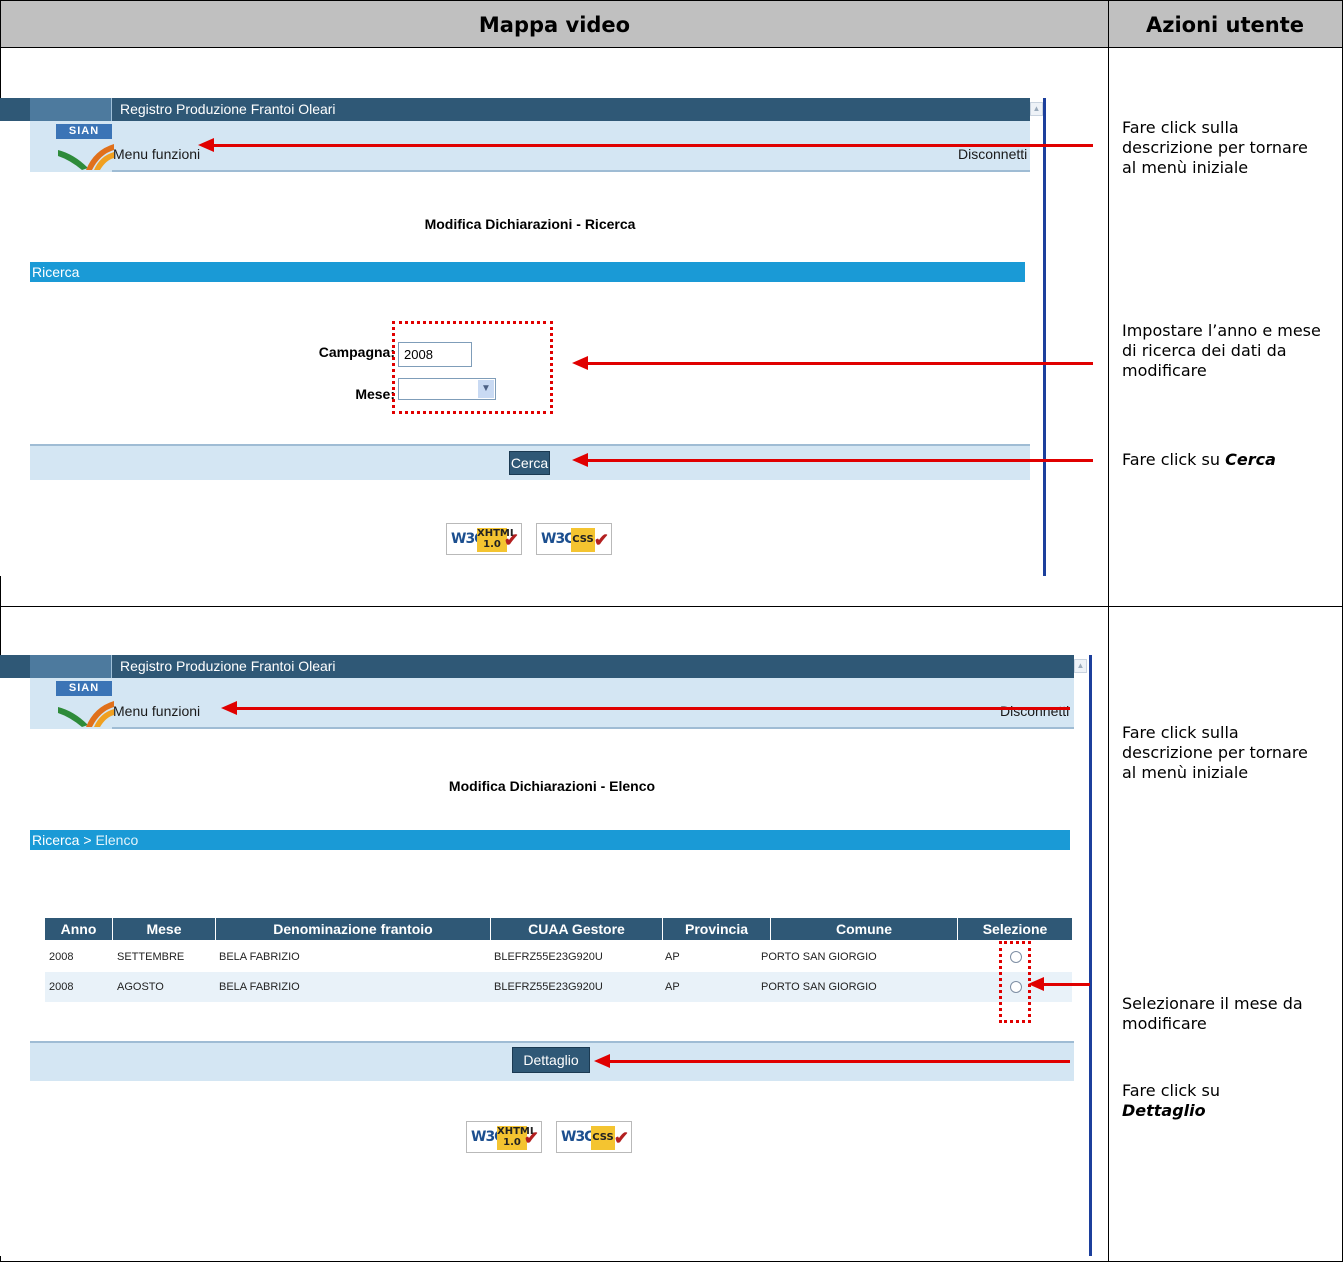 Image resolution: width=1343 pixels, height=1262 pixels. I want to click on highlight-selezione-column, so click(1015, 982).